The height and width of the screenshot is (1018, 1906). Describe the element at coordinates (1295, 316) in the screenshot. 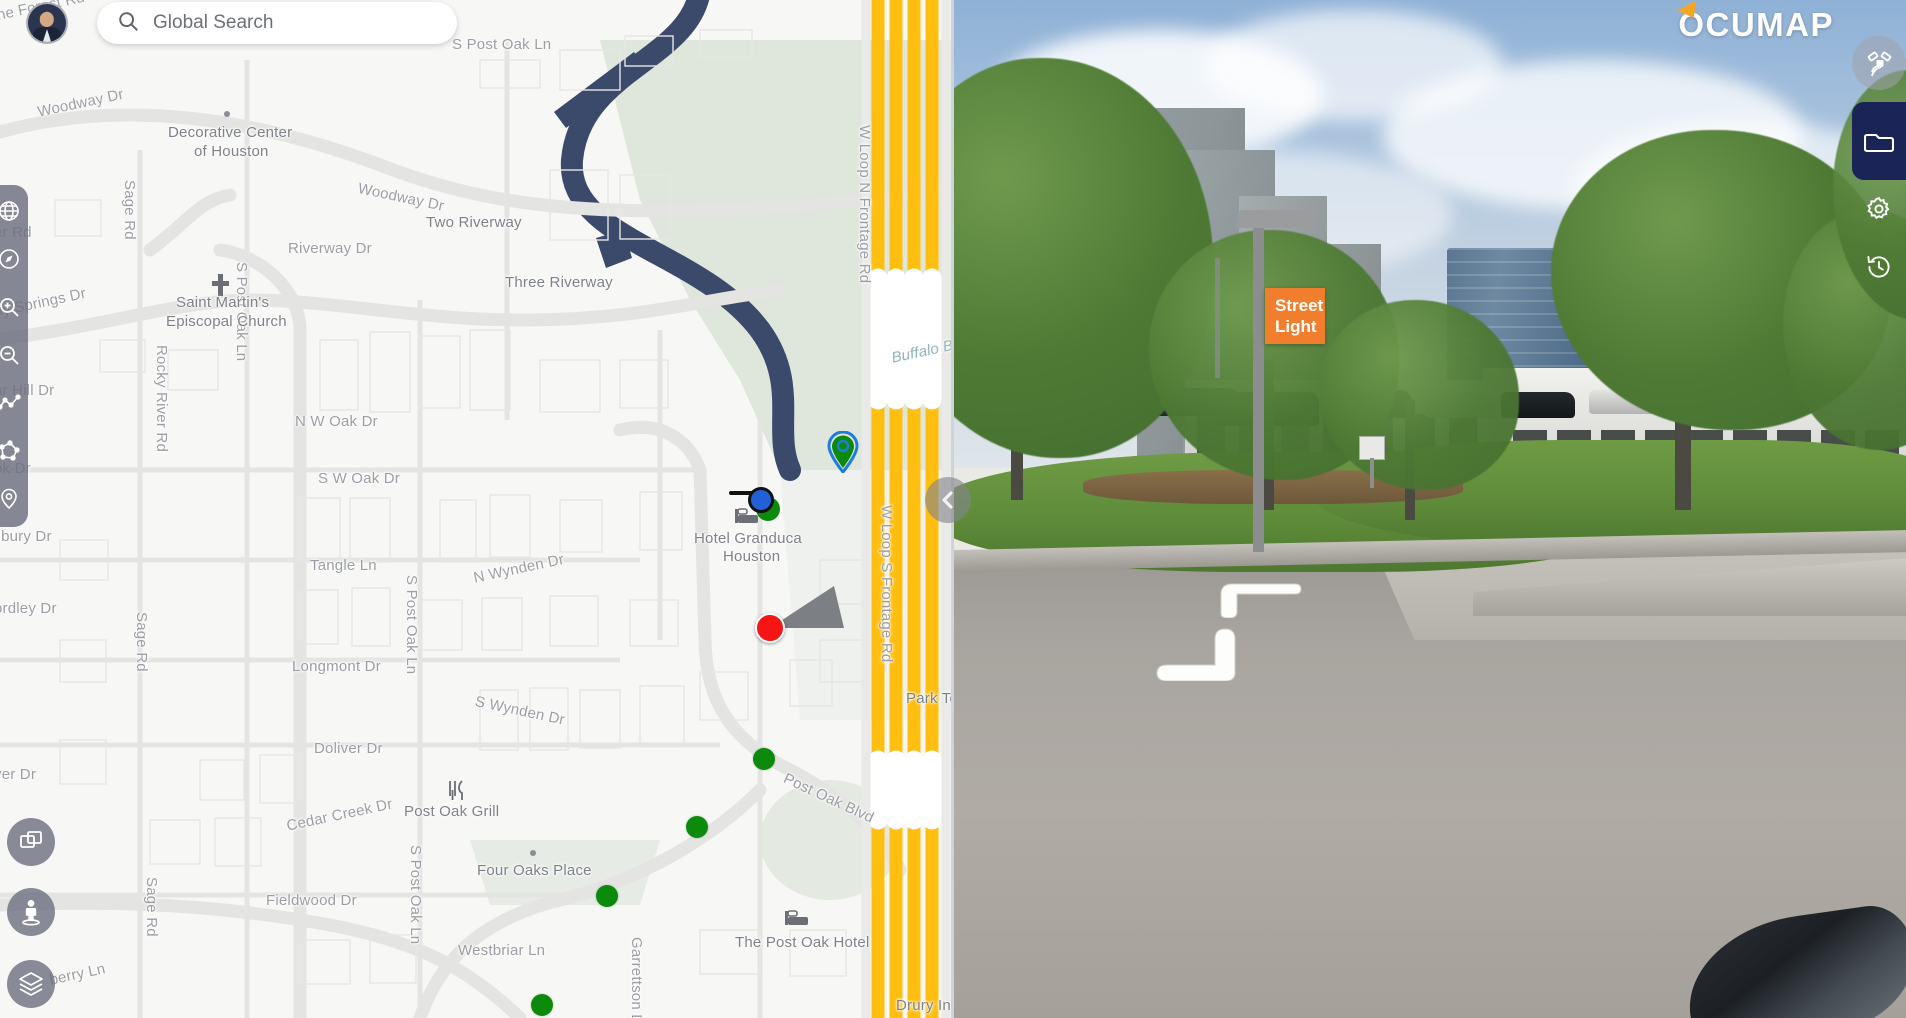

I see `street-light-annotation: Street Light` at that location.